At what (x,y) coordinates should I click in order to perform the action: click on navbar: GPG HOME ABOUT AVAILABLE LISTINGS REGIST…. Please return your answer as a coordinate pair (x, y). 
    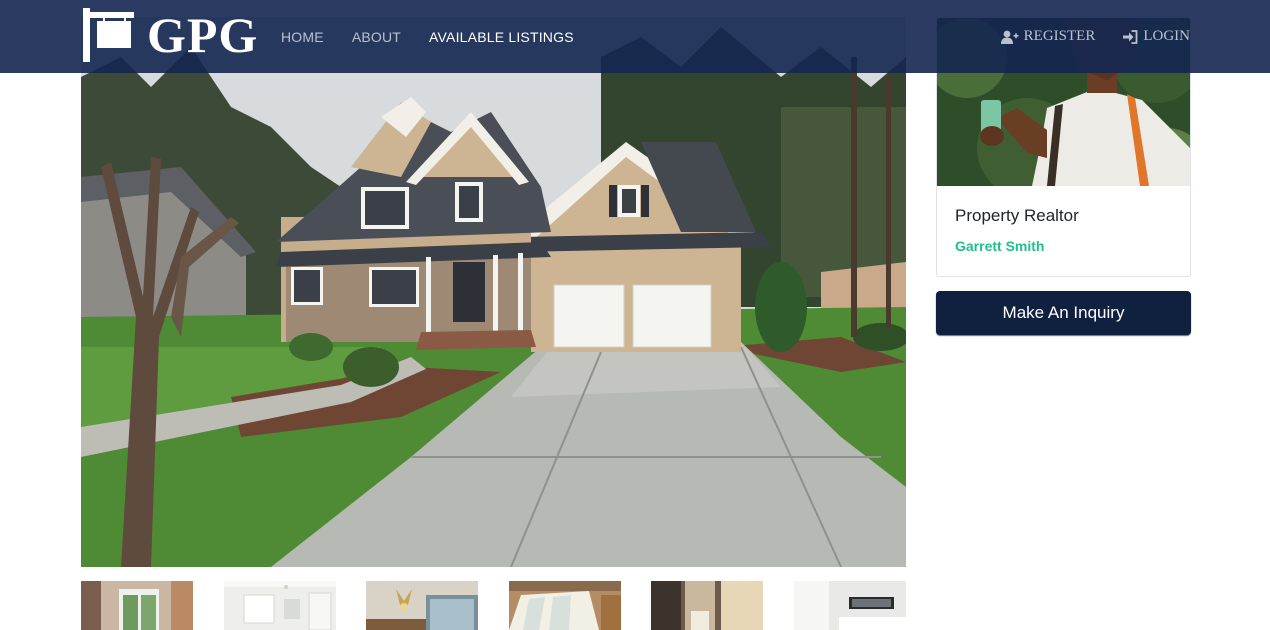
    Looking at the image, I should click on (635, 36).